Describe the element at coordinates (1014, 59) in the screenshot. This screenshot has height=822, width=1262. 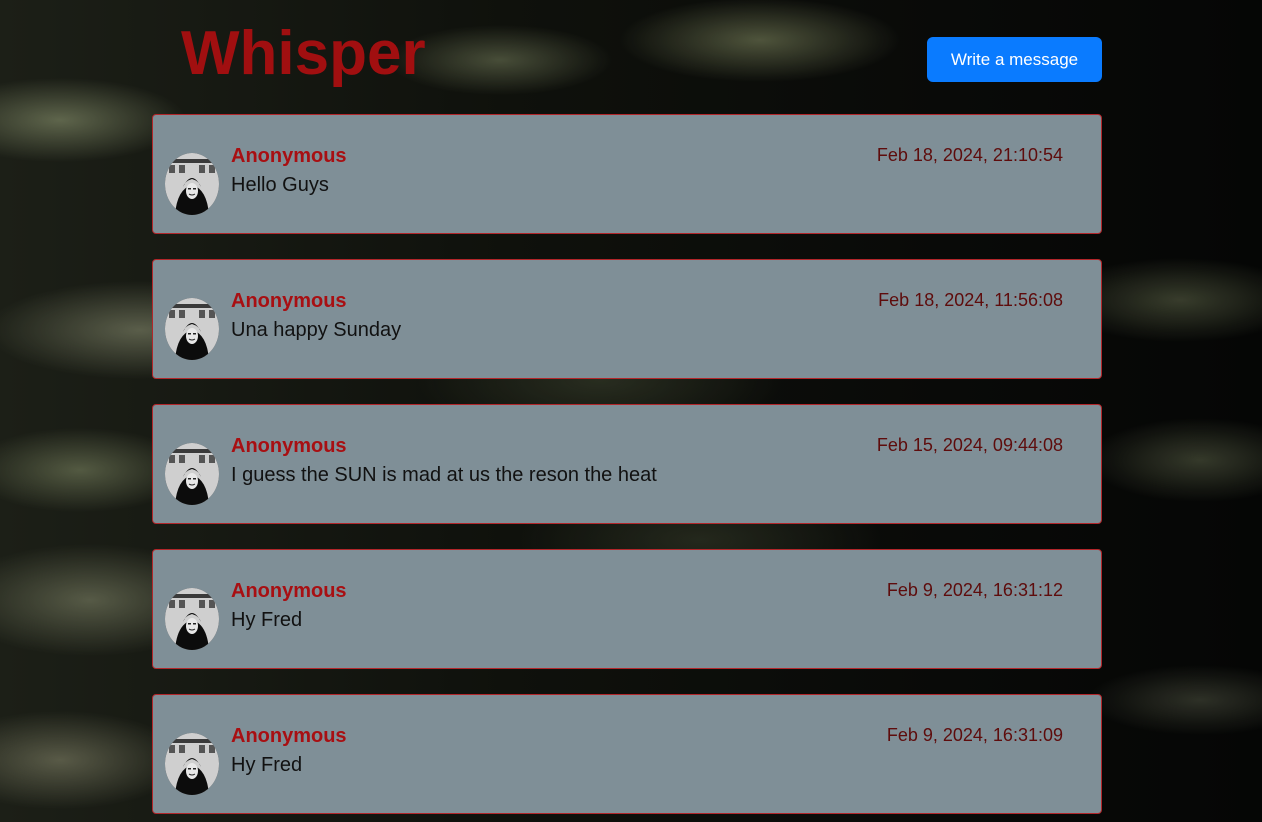
I see `write-message-button: Write a message` at that location.